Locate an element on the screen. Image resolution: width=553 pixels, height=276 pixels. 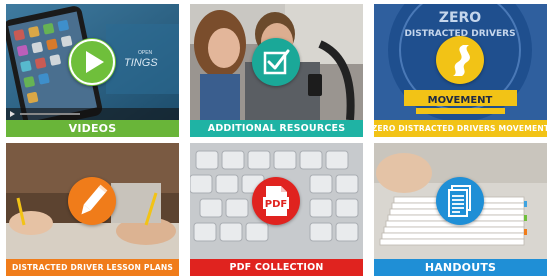
handouts-photo is located at coordinates (460, 201).